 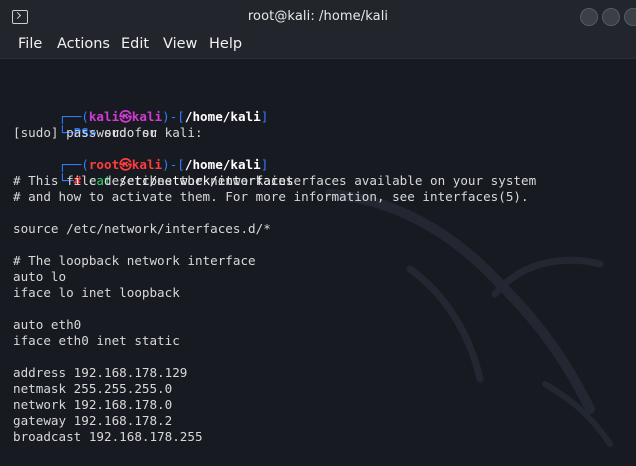 I want to click on output-line: gateway 192.168.178.2, so click(x=93, y=420).